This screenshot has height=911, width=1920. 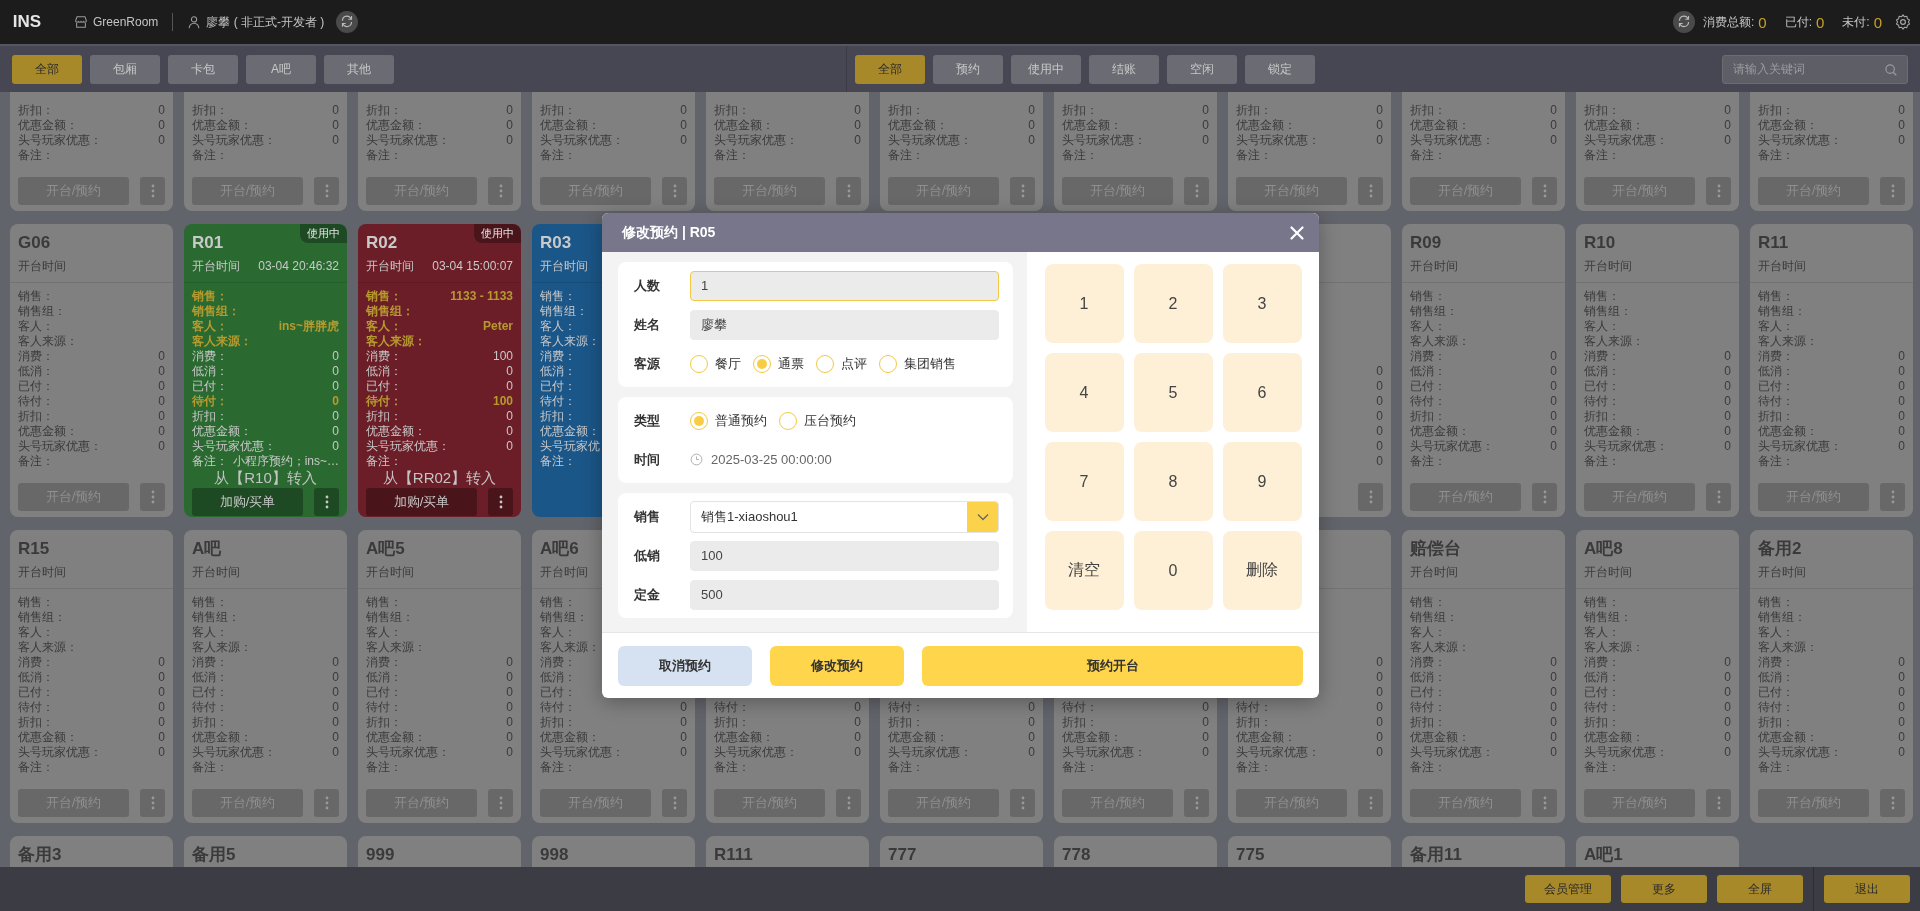 I want to click on input-field: 1, so click(x=844, y=285).